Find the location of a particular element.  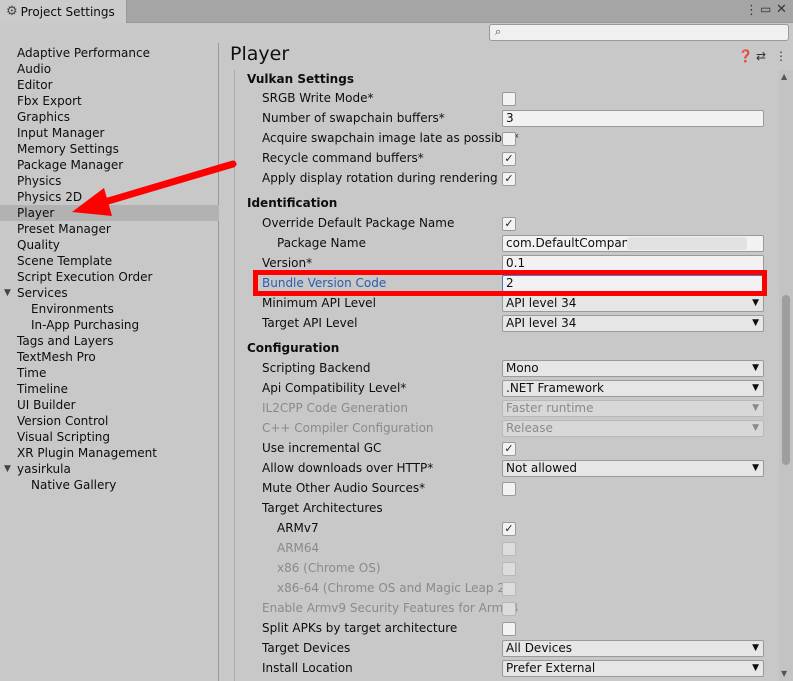

vertical-scrollbar: ▲ ▼ is located at coordinates (786, 375).